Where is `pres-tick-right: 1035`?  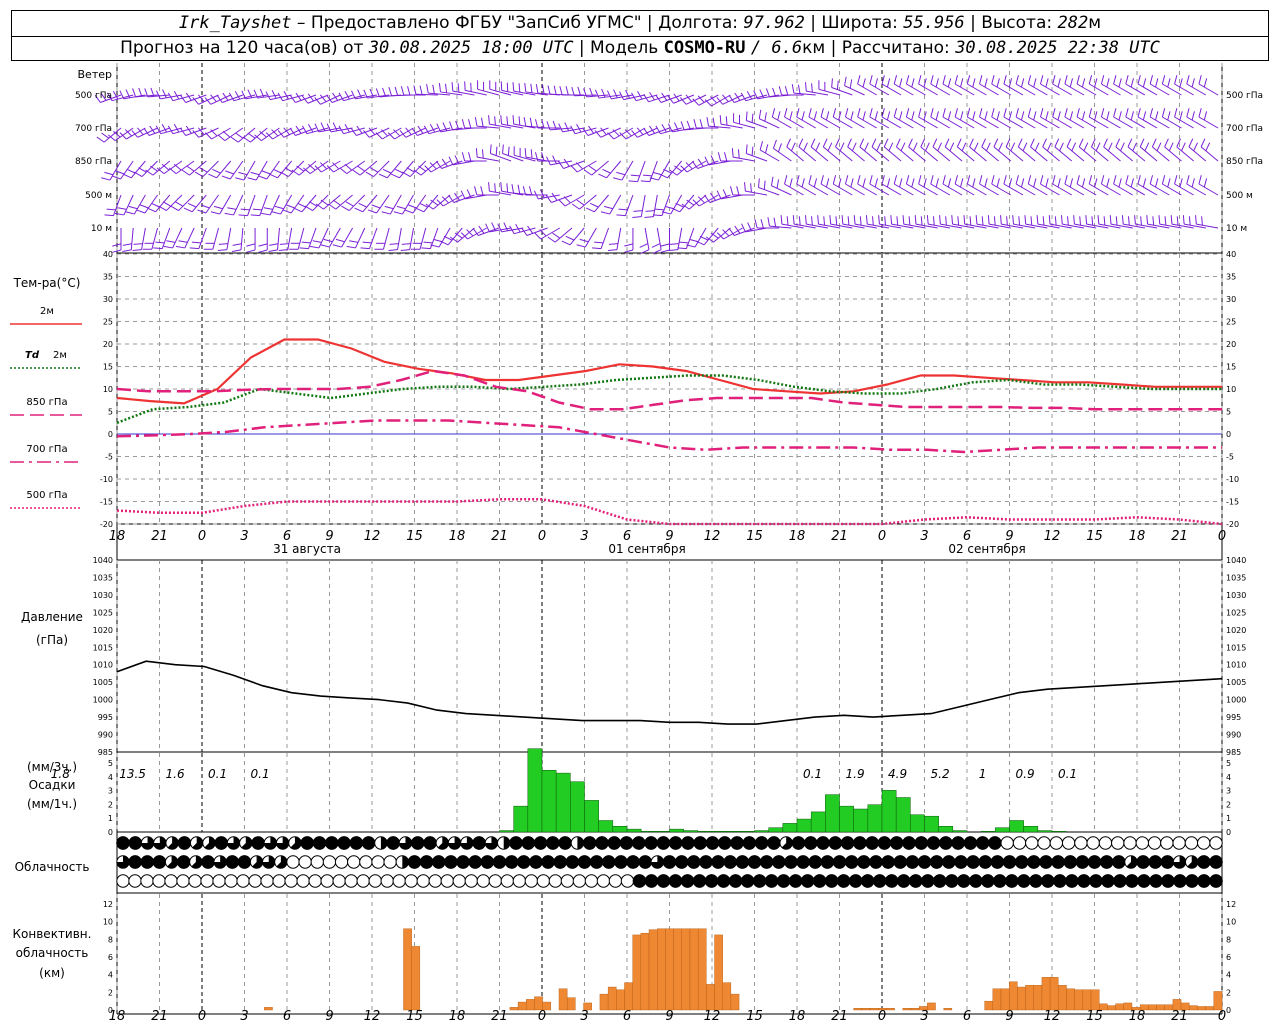
pres-tick-right: 1035 is located at coordinates (1236, 577).